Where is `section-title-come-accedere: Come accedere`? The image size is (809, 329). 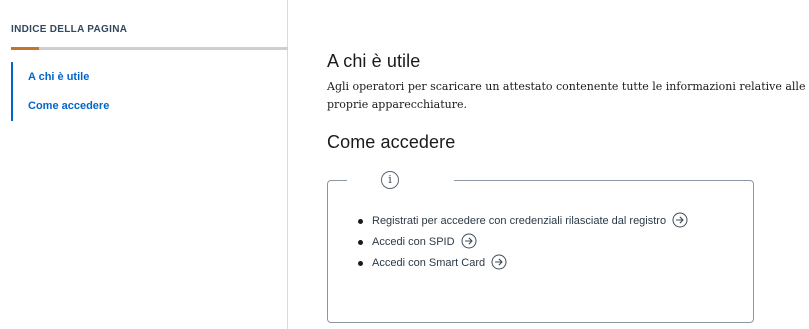 section-title-come-accedere: Come accedere is located at coordinates (391, 142).